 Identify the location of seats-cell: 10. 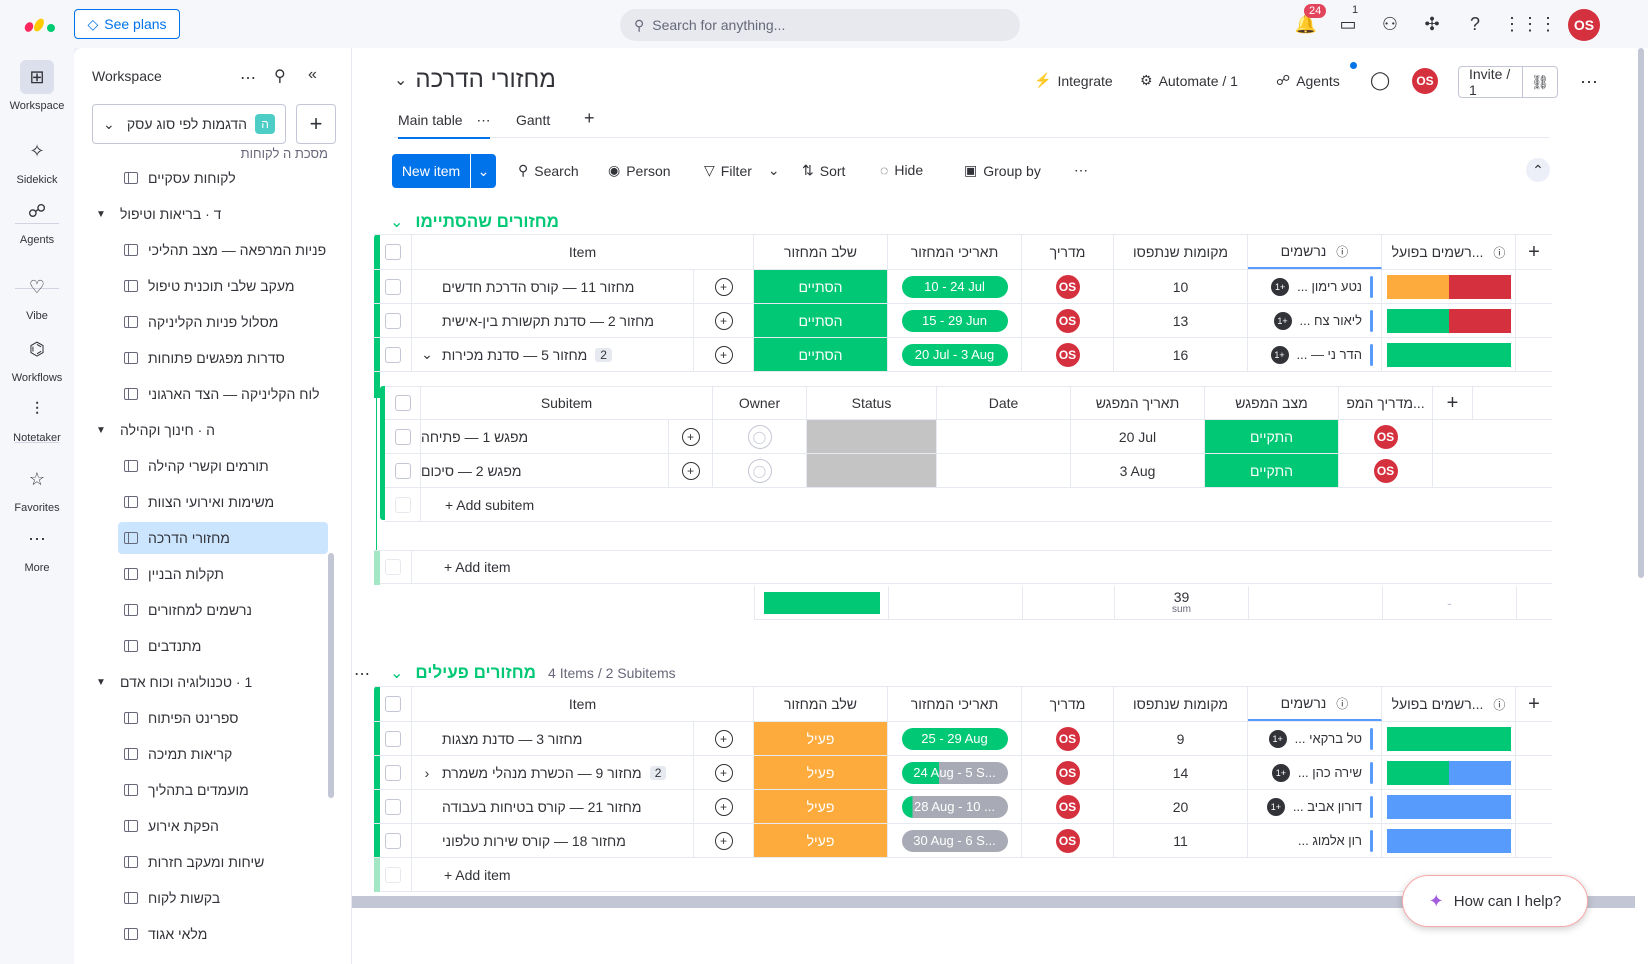
(1181, 286).